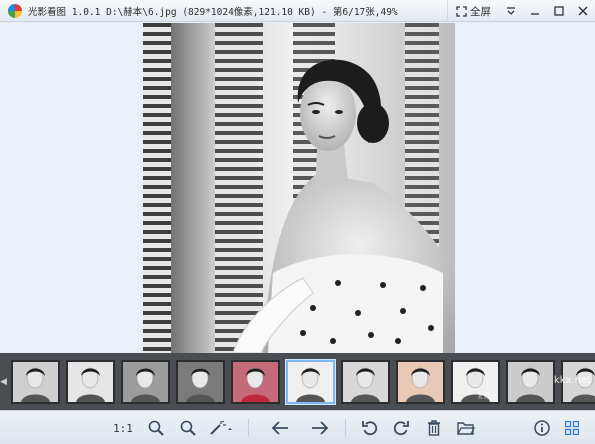  I want to click on next-image-button, so click(320, 428).